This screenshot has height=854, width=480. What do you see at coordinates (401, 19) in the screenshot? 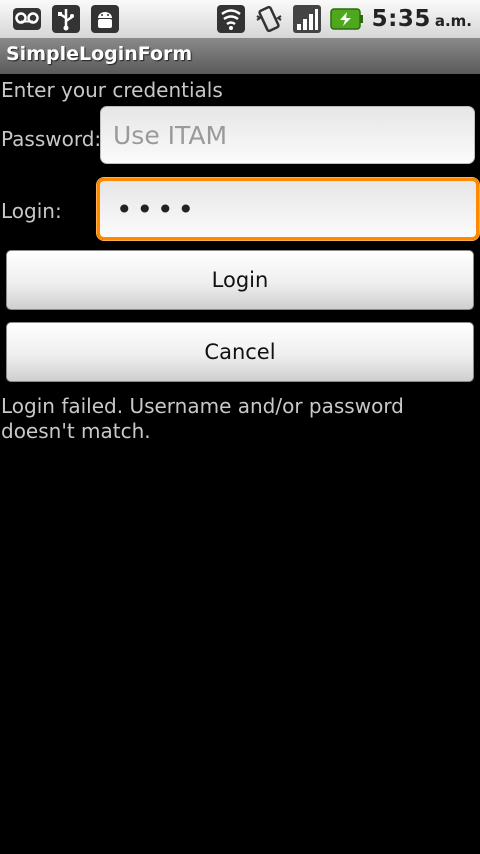
I see `clock-time: 5:35` at bounding box center [401, 19].